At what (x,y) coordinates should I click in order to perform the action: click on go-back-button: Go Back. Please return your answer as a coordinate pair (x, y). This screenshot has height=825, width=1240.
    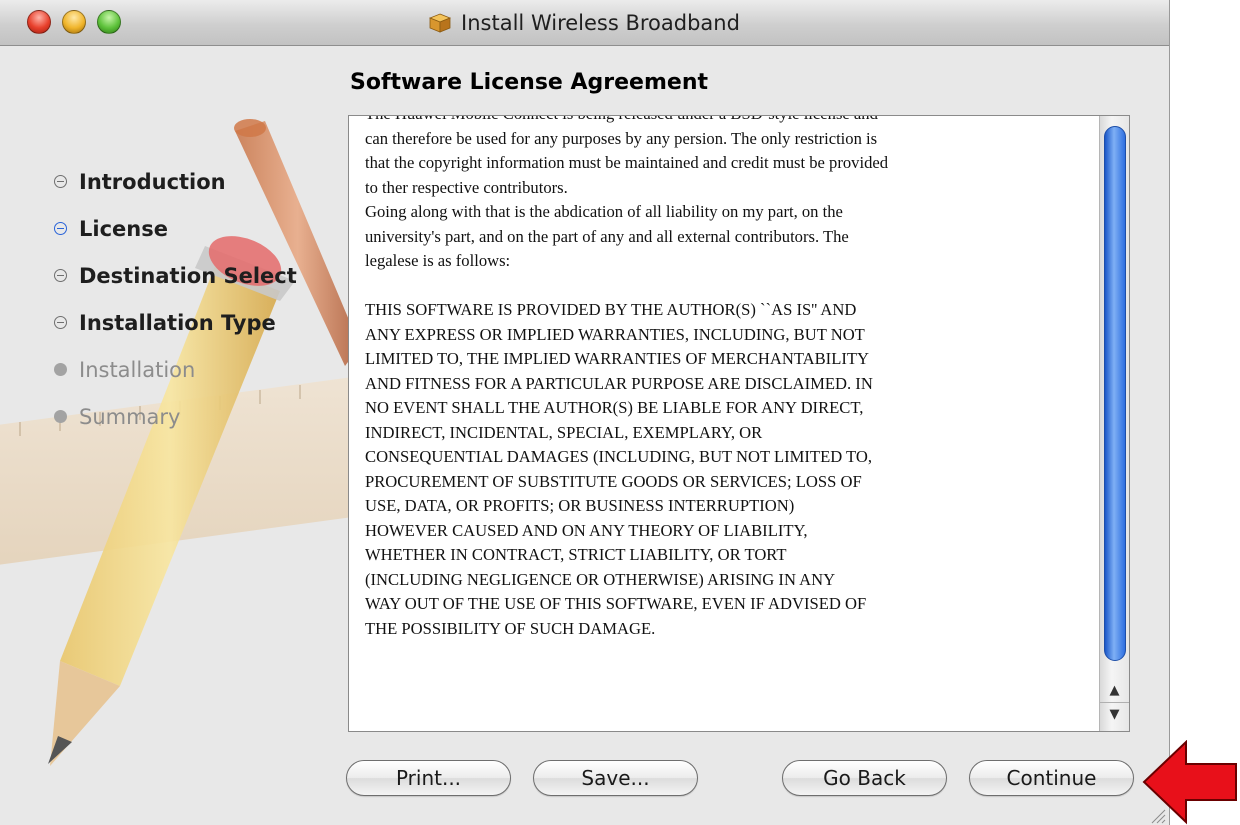
    Looking at the image, I should click on (864, 778).